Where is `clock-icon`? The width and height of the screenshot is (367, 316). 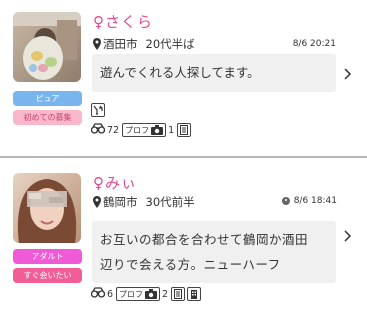 clock-icon is located at coordinates (285, 201).